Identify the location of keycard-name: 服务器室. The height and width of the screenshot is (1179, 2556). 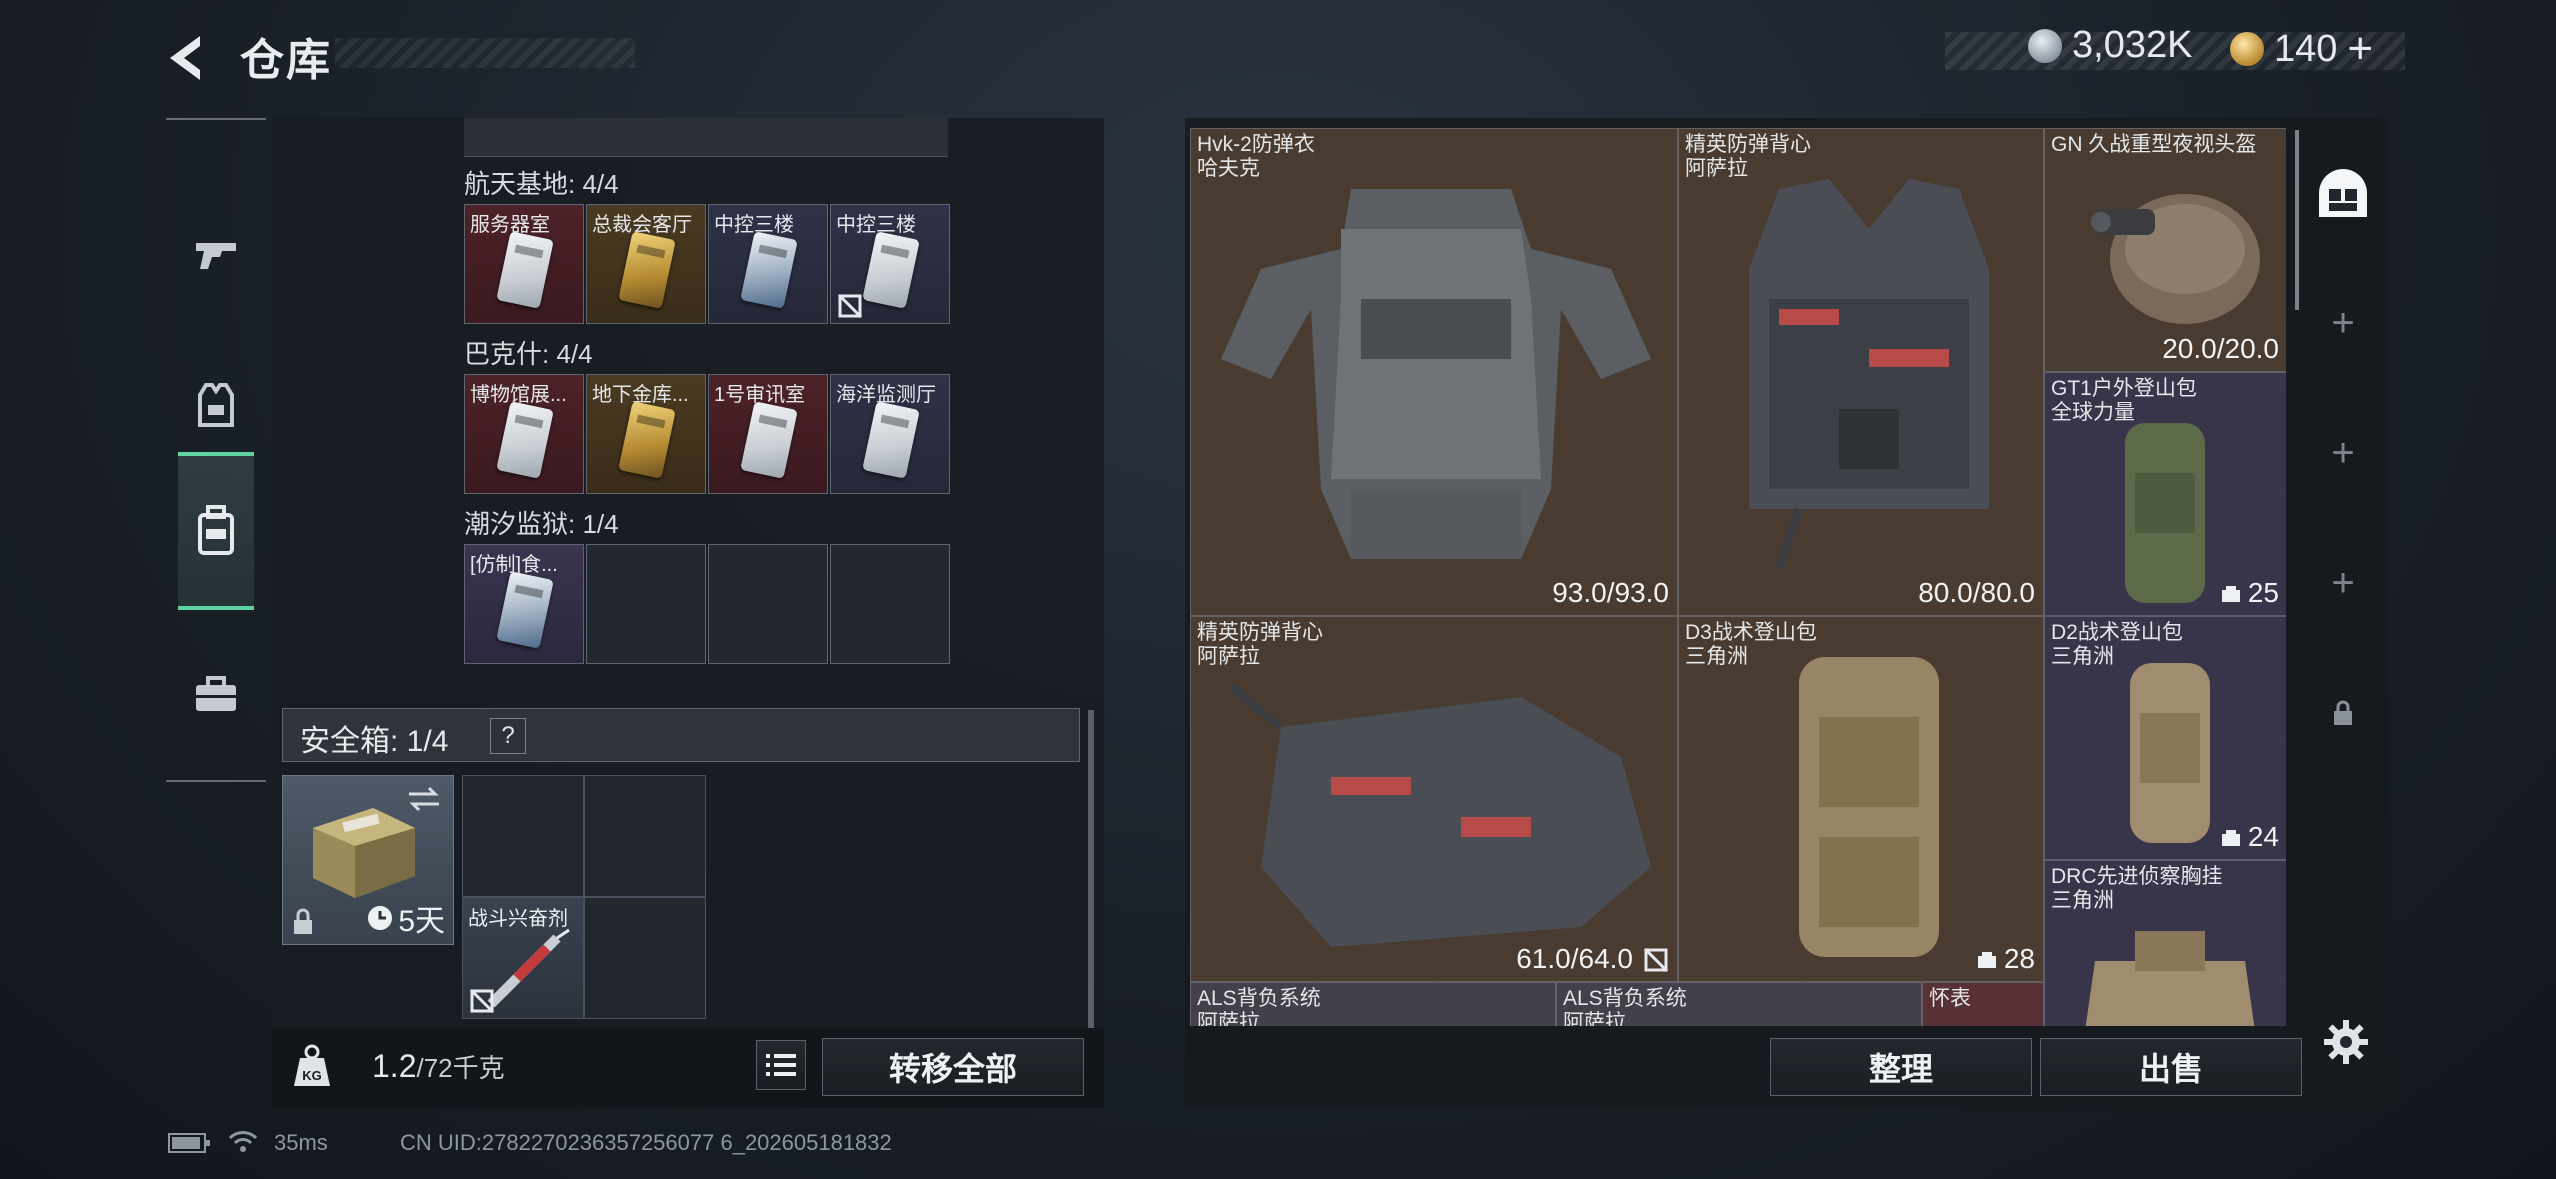
(510, 225).